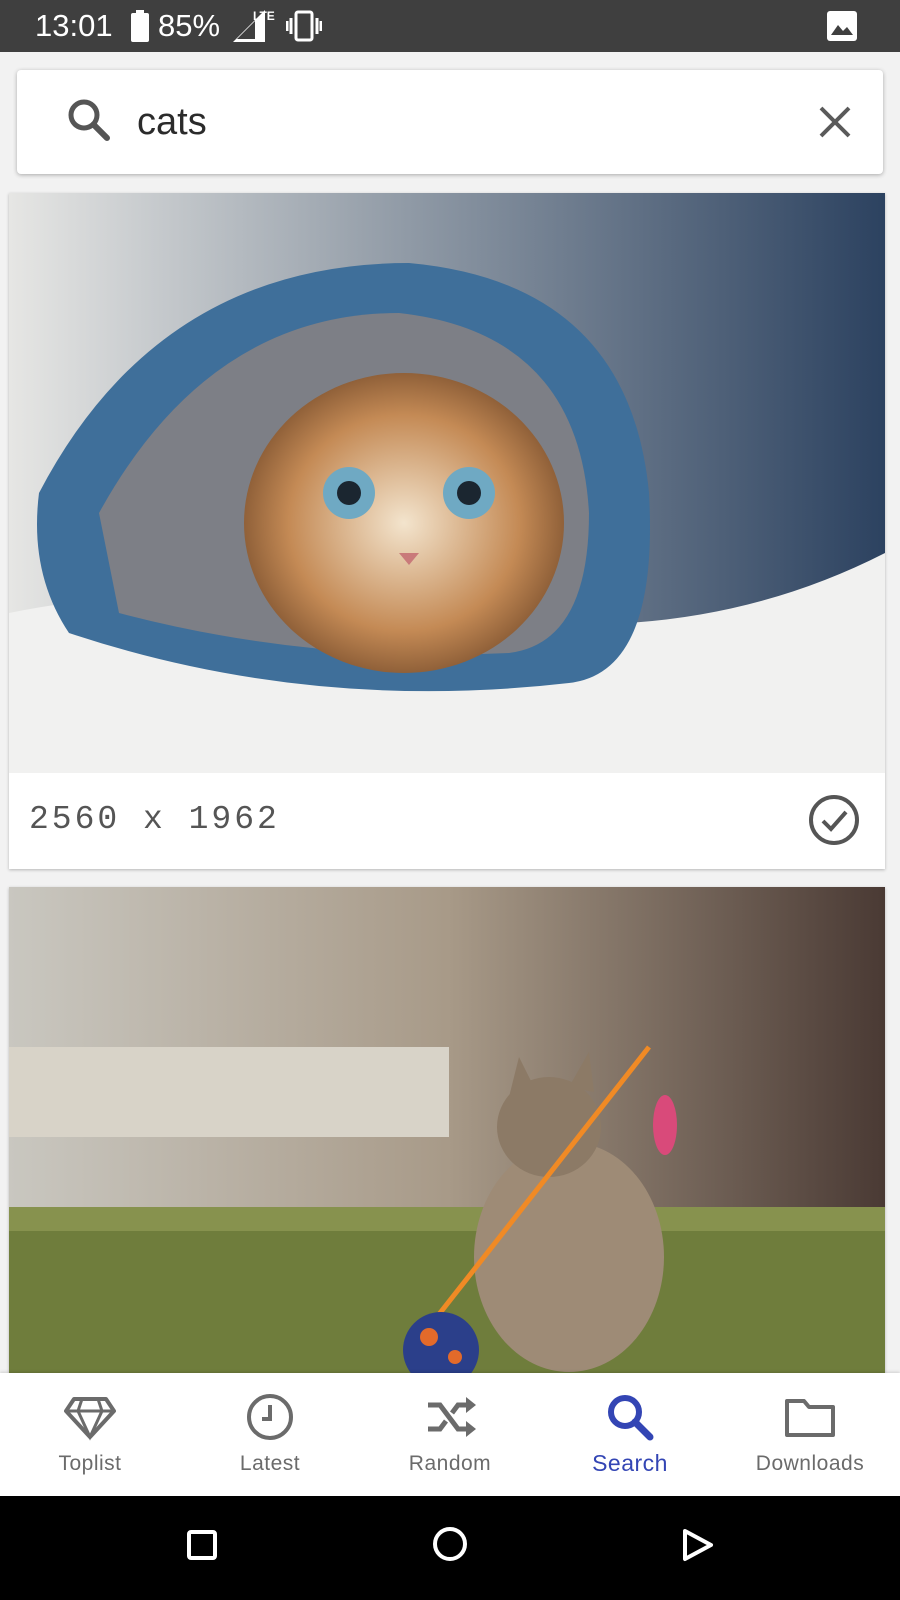 The width and height of the screenshot is (900, 1600). Describe the element at coordinates (810, 1418) in the screenshot. I see `folder-icon` at that location.